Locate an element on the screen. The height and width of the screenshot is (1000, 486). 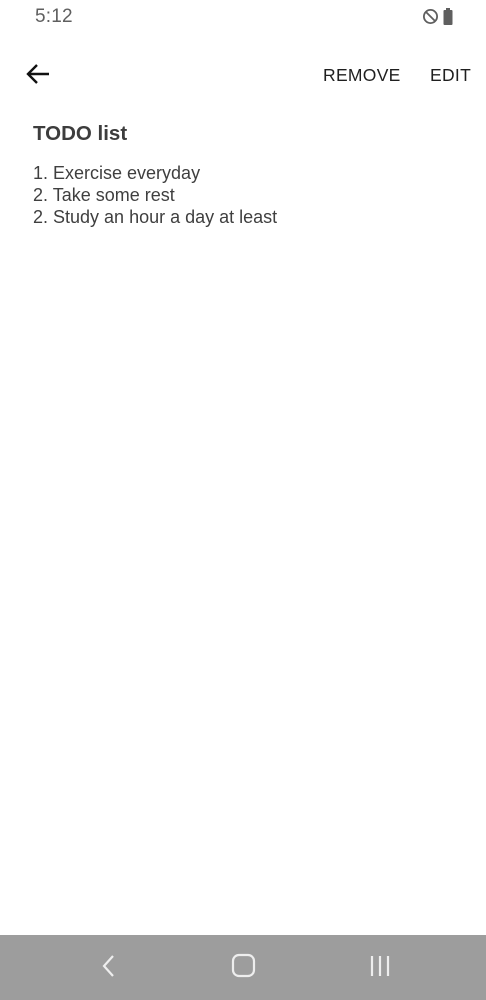
nav-home-button is located at coordinates (244, 968).